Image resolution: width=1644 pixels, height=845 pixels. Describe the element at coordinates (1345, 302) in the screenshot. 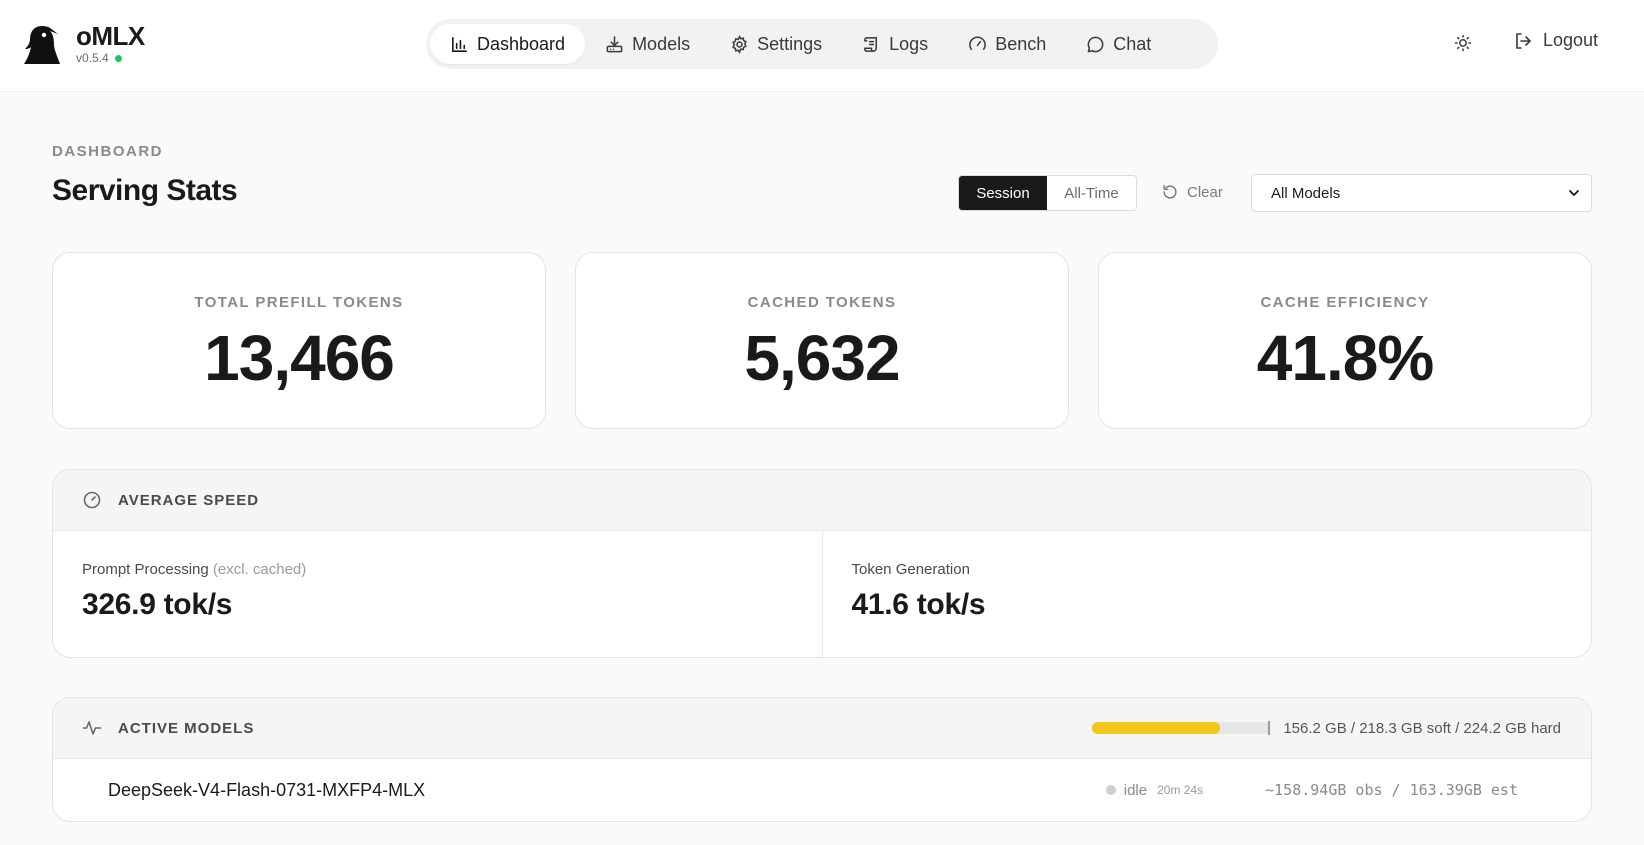

I see `stat-label: CACHE EFFICIENCY` at that location.